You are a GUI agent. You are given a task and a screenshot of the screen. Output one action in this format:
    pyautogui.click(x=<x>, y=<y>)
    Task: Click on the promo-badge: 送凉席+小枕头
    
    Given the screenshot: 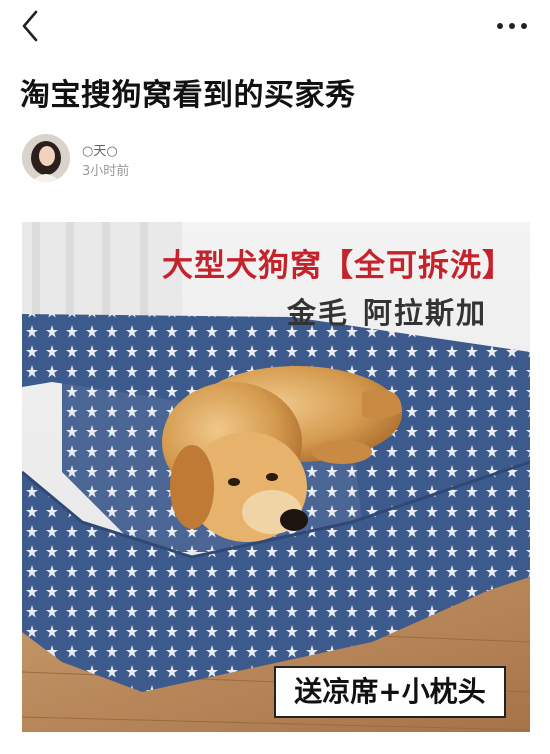 What is the action you would take?
    pyautogui.click(x=390, y=692)
    